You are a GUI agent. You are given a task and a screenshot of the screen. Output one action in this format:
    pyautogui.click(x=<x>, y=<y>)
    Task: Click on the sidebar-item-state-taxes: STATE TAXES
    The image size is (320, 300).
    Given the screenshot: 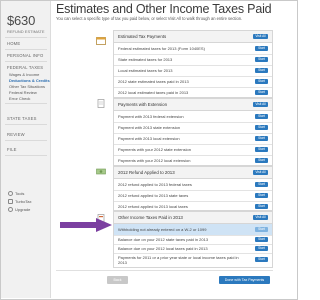 What is the action you would take?
    pyautogui.click(x=22, y=118)
    